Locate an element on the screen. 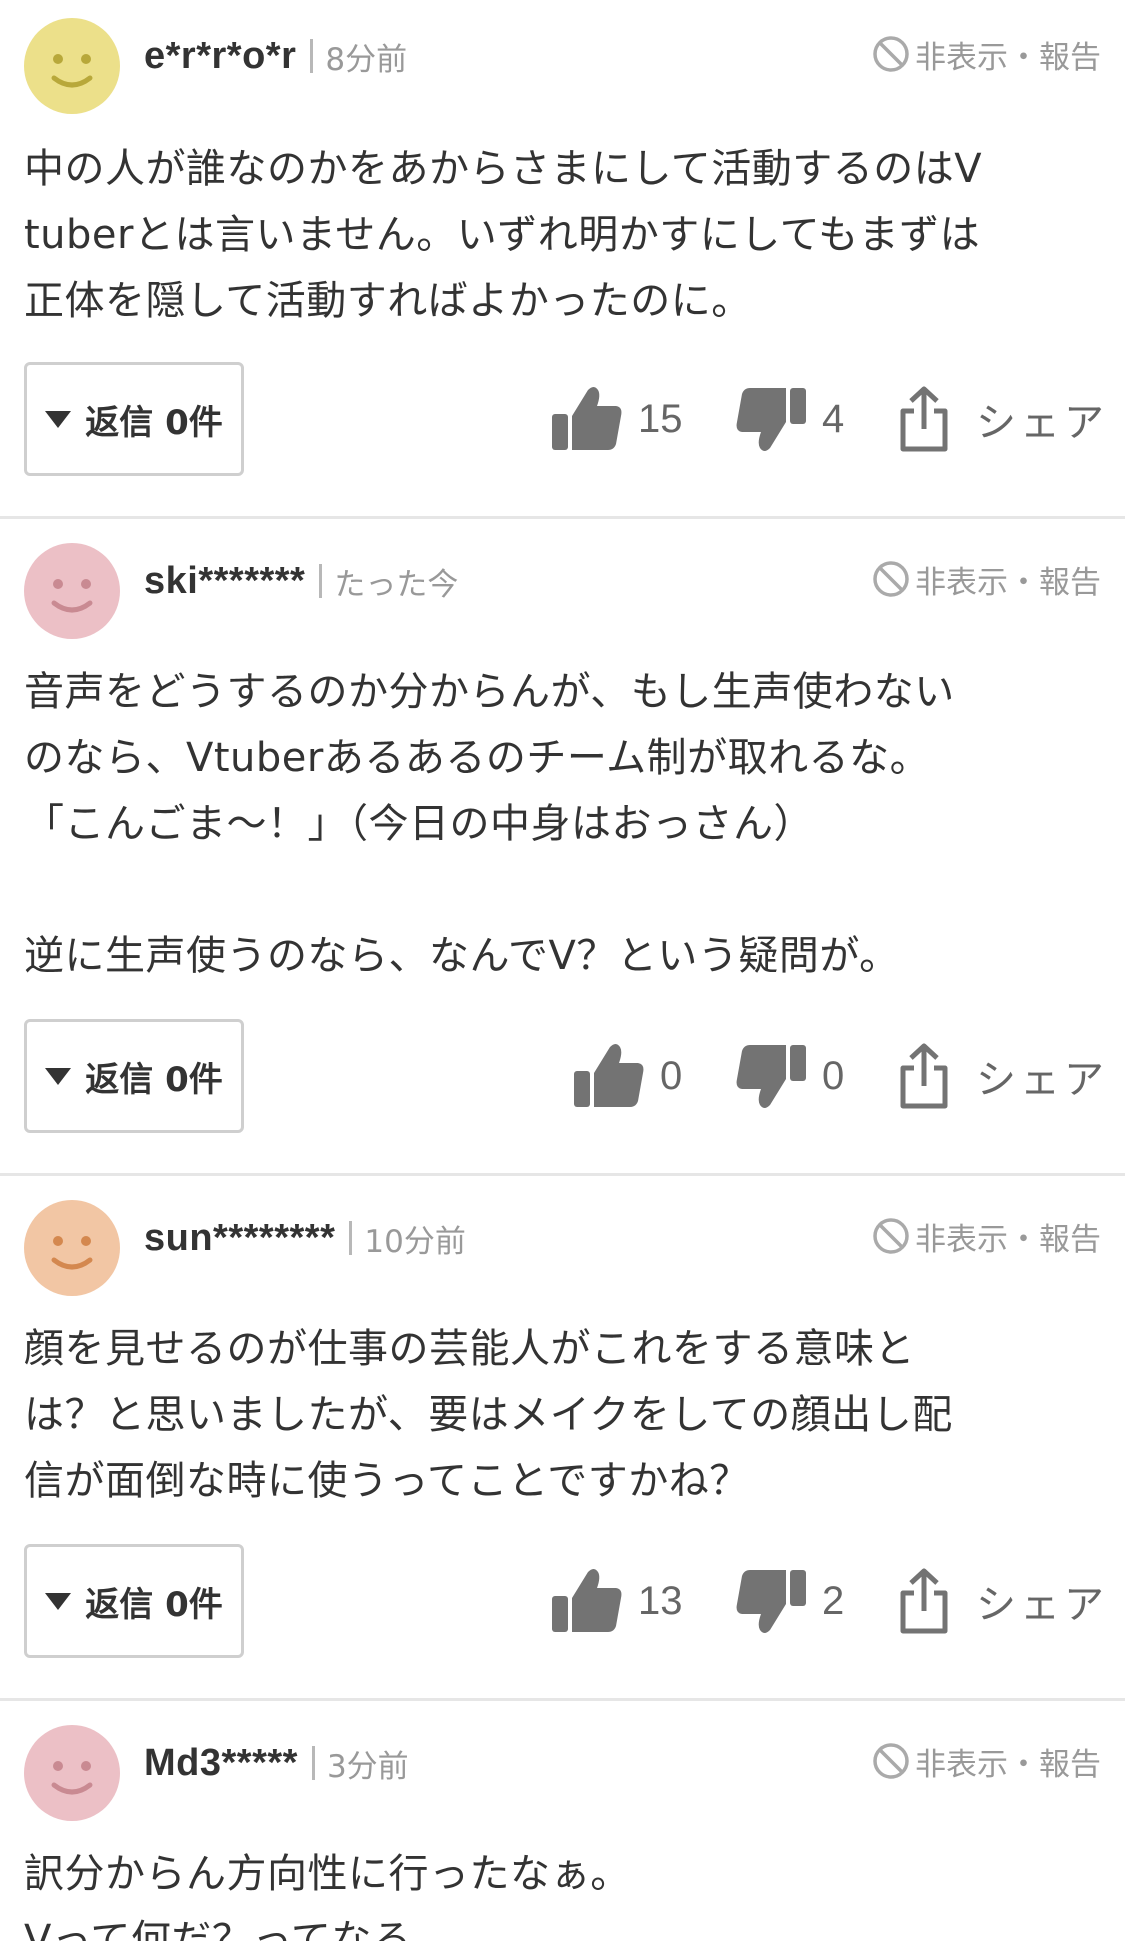 The height and width of the screenshot is (1941, 1125). post-time: 10分前 is located at coordinates (415, 1241).